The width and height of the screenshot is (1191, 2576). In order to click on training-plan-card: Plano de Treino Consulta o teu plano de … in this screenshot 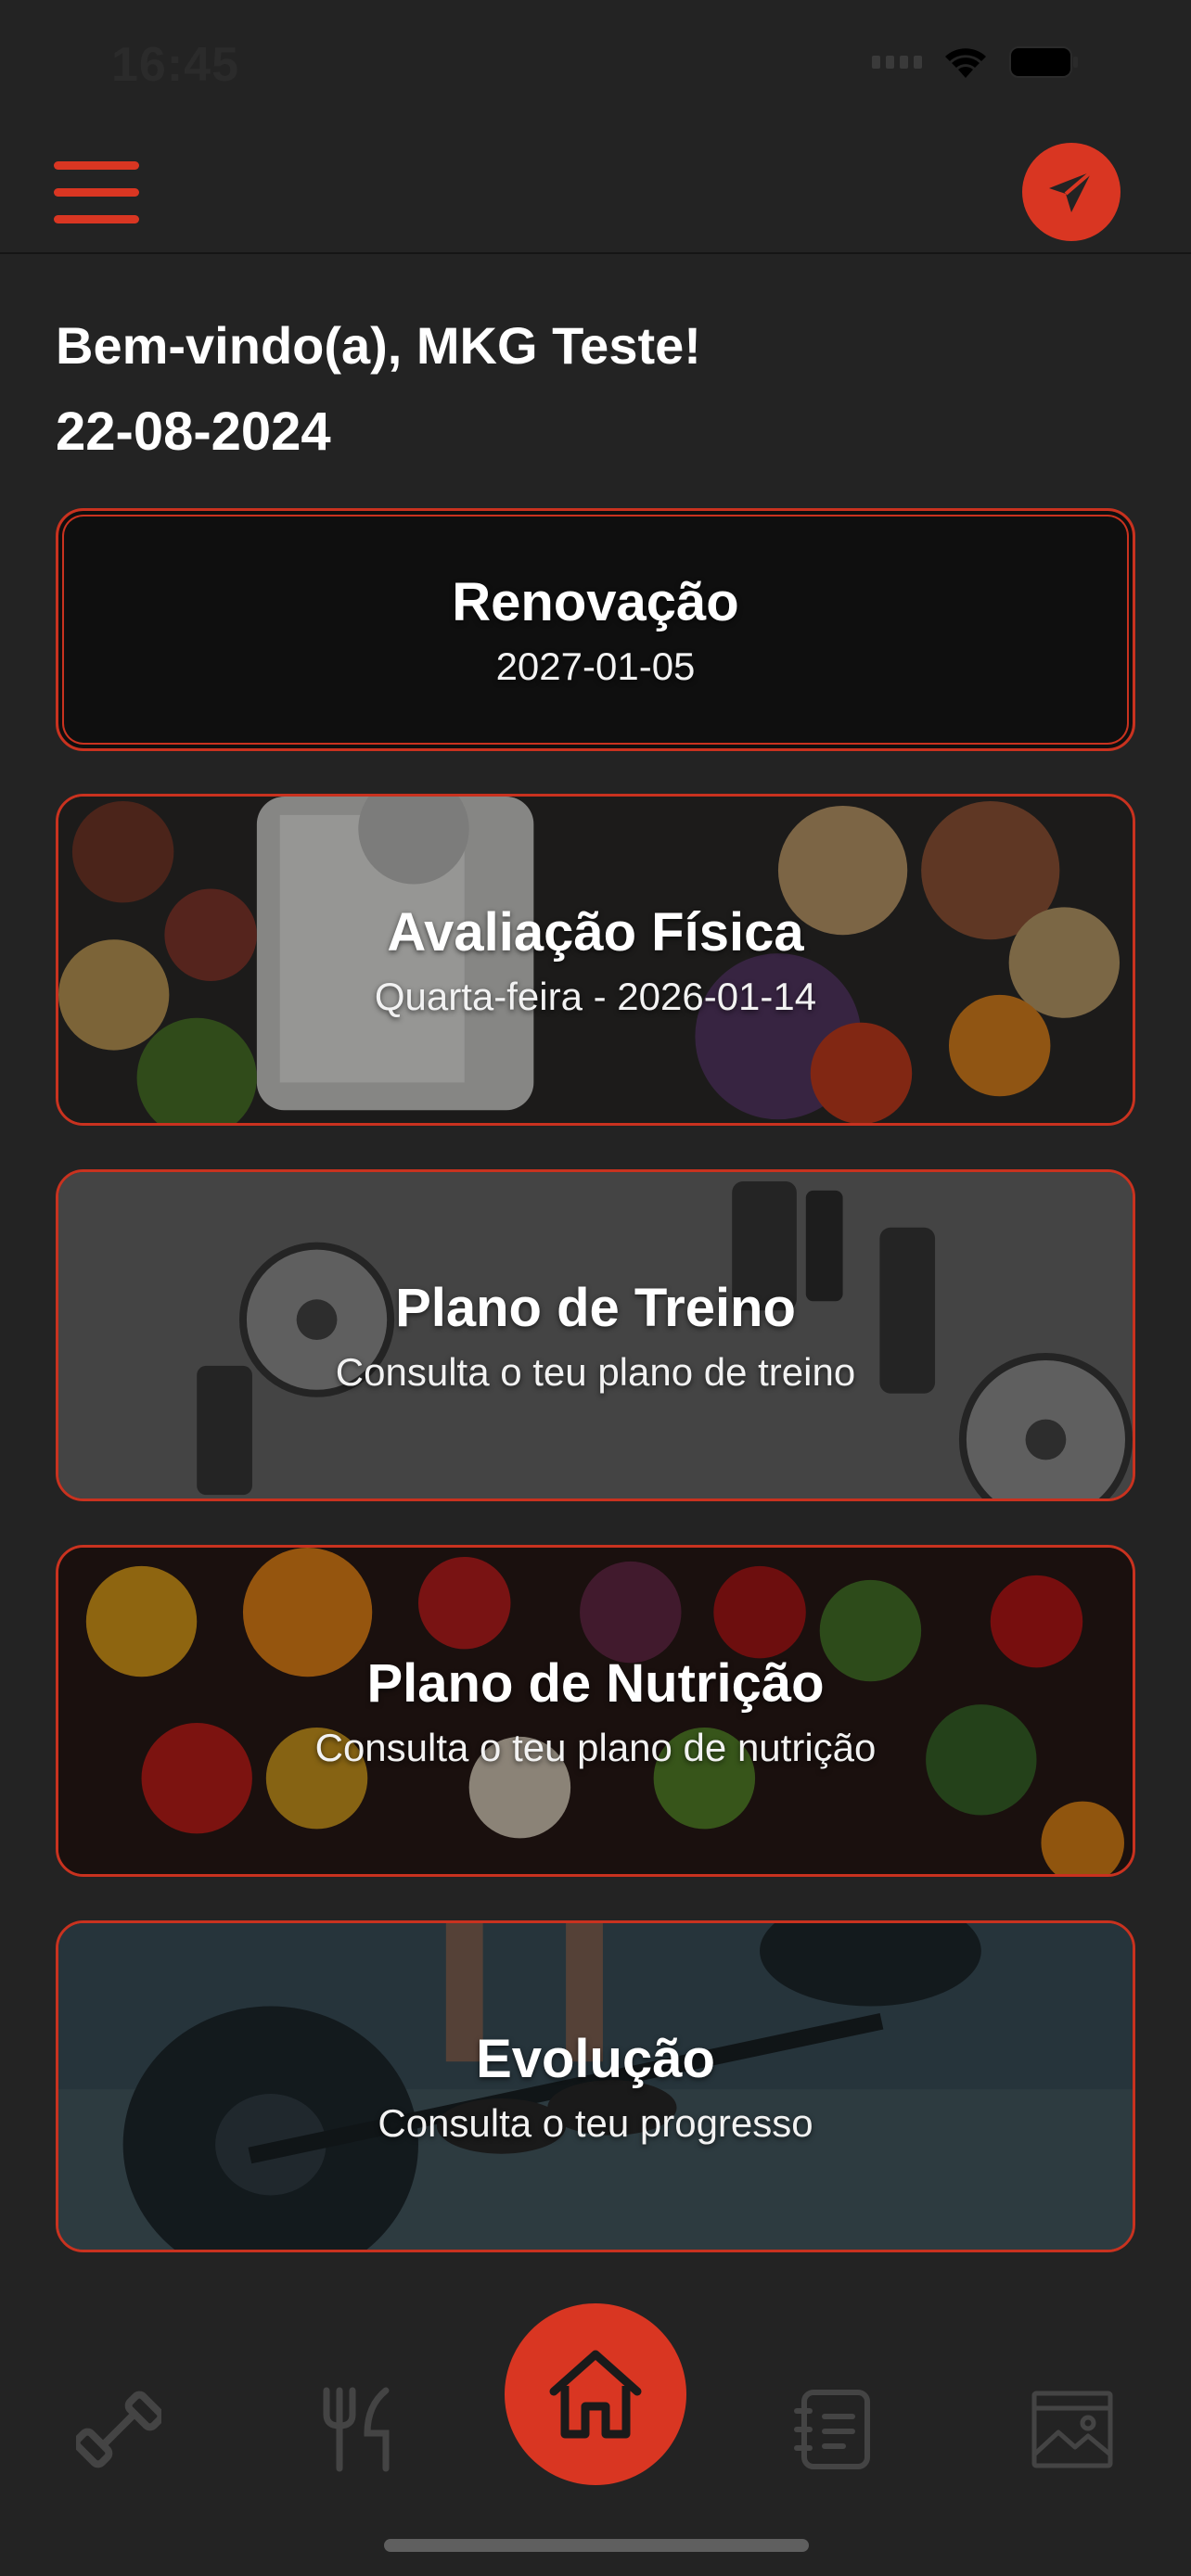, I will do `click(595, 1335)`.